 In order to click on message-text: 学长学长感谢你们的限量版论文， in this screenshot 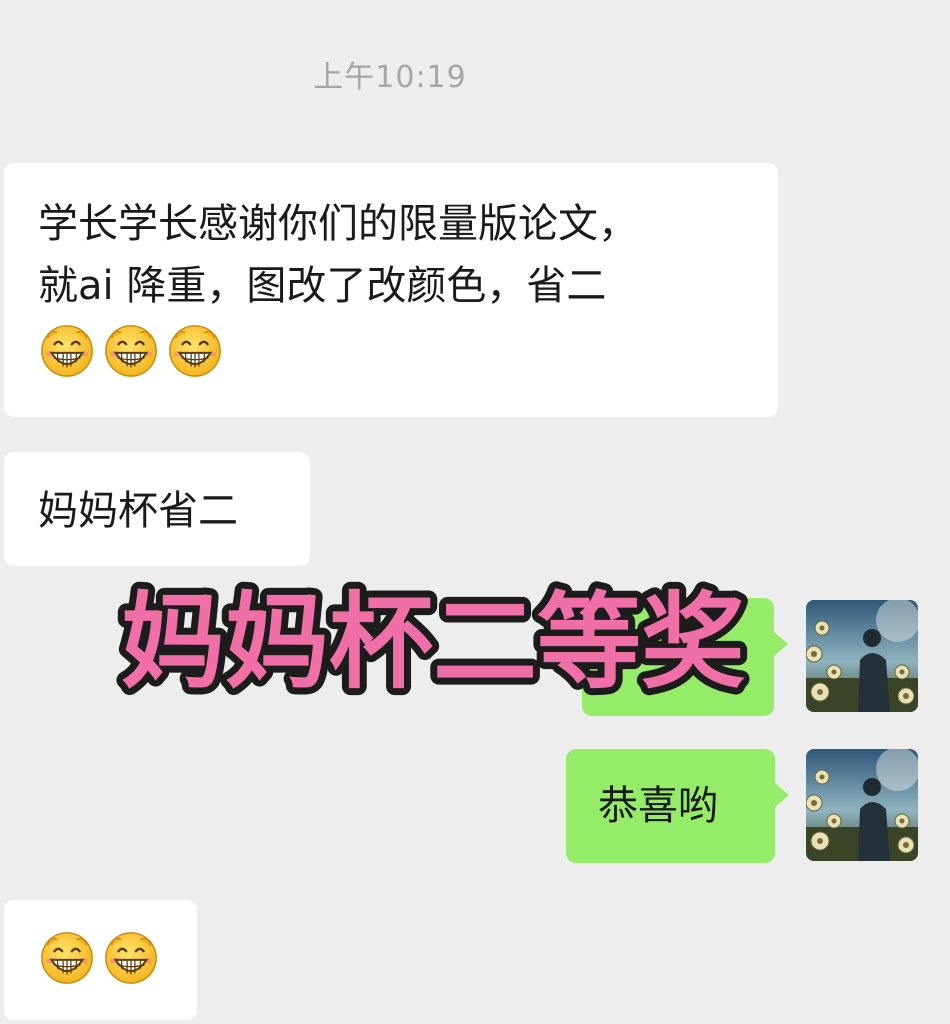, I will do `click(338, 224)`.